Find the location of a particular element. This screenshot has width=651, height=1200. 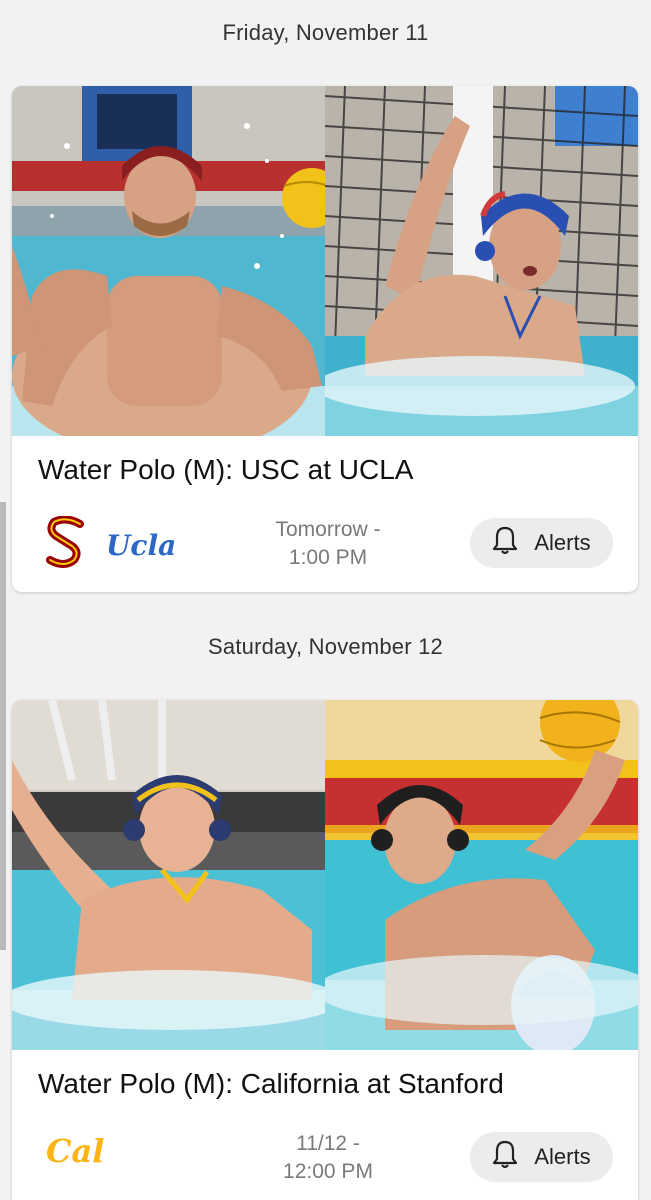

game-title: Water Polo (M): California at Stanford is located at coordinates (271, 1083).